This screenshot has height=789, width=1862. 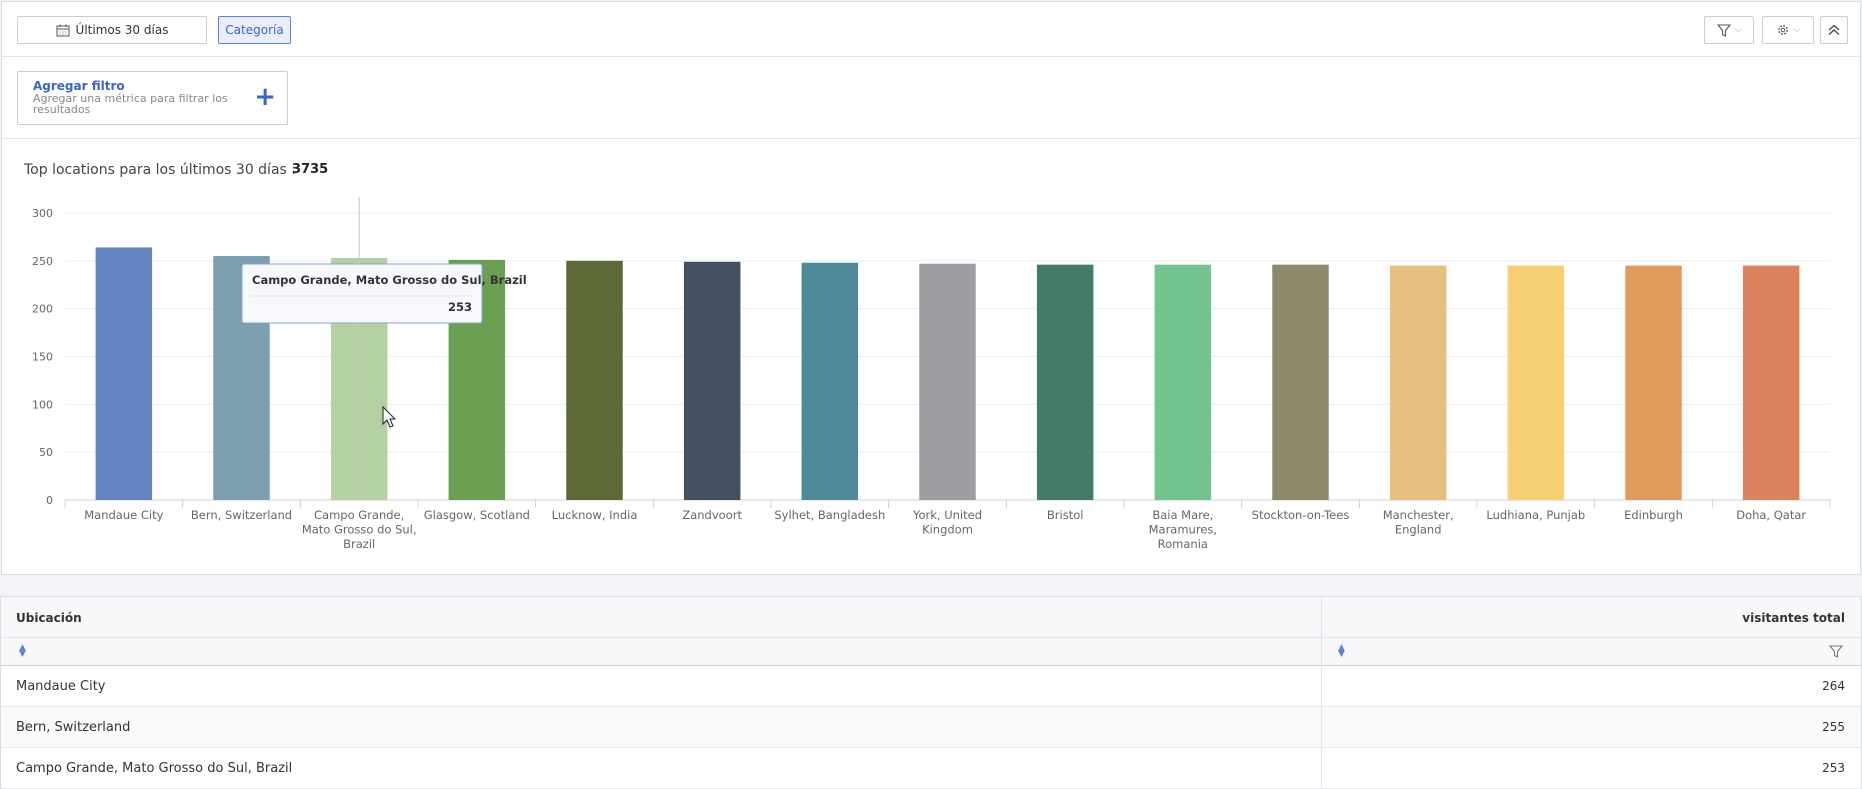 I want to click on chevron-double-up-icon, so click(x=1834, y=29).